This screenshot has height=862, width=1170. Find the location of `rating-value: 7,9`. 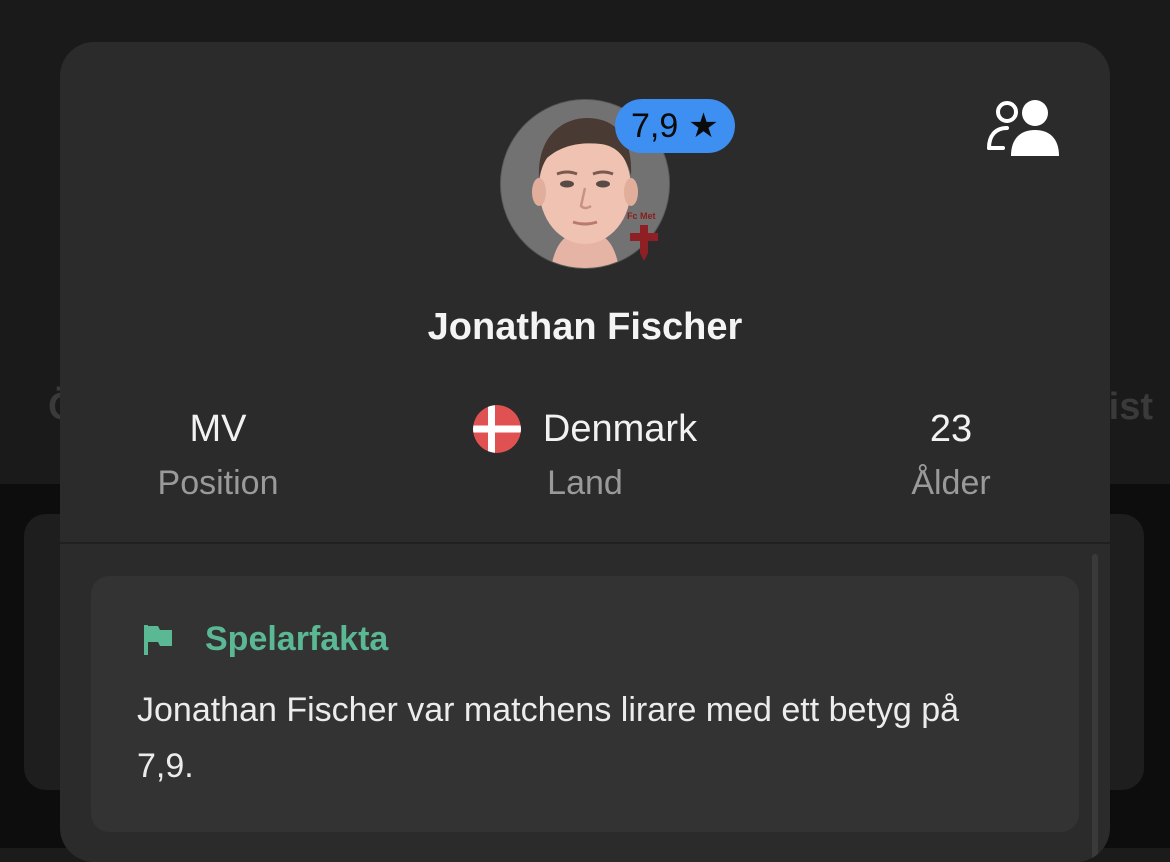

rating-value: 7,9 is located at coordinates (655, 125).